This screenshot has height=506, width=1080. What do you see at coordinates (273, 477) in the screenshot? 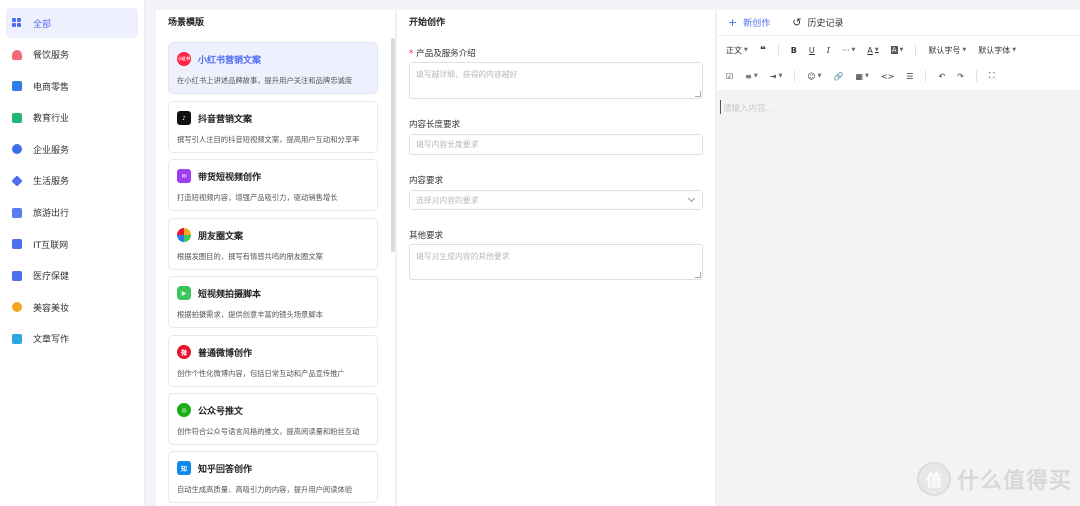
I see `scene-card-zhihu: 知 知乎回答创作 自动生成高质量、高吸引力的内容，提升用户阅读体验` at bounding box center [273, 477].